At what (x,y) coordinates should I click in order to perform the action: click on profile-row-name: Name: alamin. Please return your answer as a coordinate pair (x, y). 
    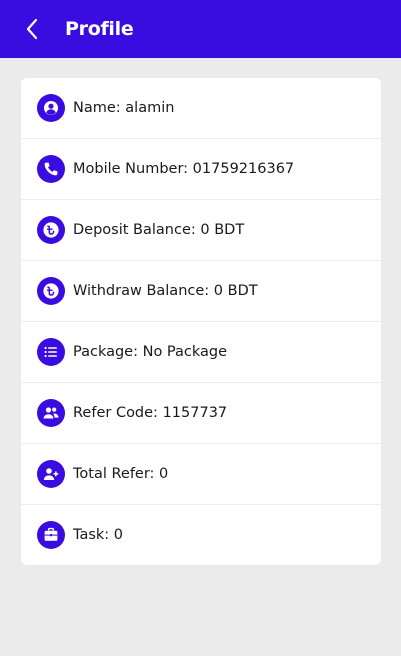
    Looking at the image, I should click on (201, 108).